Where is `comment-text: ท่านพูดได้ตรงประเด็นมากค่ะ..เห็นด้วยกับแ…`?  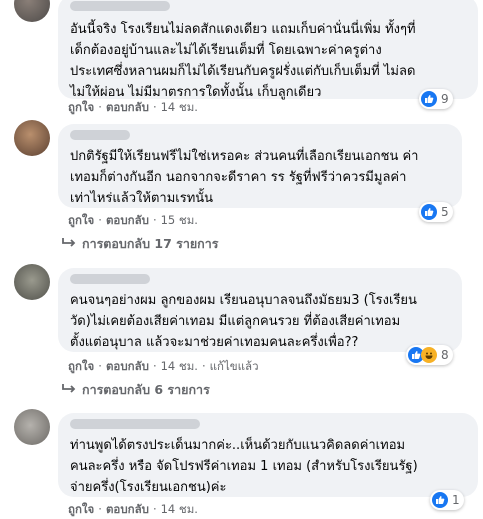 comment-text: ท่านพูดได้ตรงประเด็นมากค่ะ..เห็นด้วยกับแ… is located at coordinates (244, 466).